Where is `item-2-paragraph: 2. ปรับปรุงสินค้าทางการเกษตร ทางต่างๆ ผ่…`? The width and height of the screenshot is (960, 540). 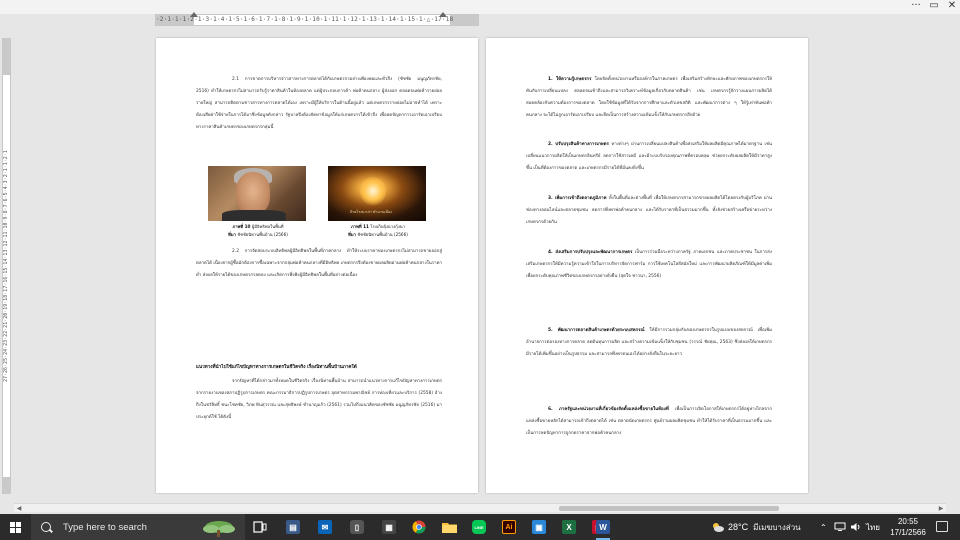
item-2-paragraph: 2. ปรับปรุงสินค้าทางการเกษตร ทางต่างๆ ผ่… is located at coordinates (649, 164).